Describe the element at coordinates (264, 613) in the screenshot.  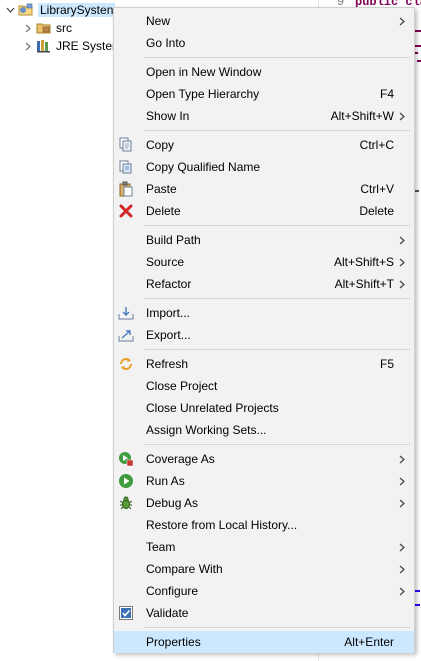
I see `menu-item-validate: Validate` at that location.